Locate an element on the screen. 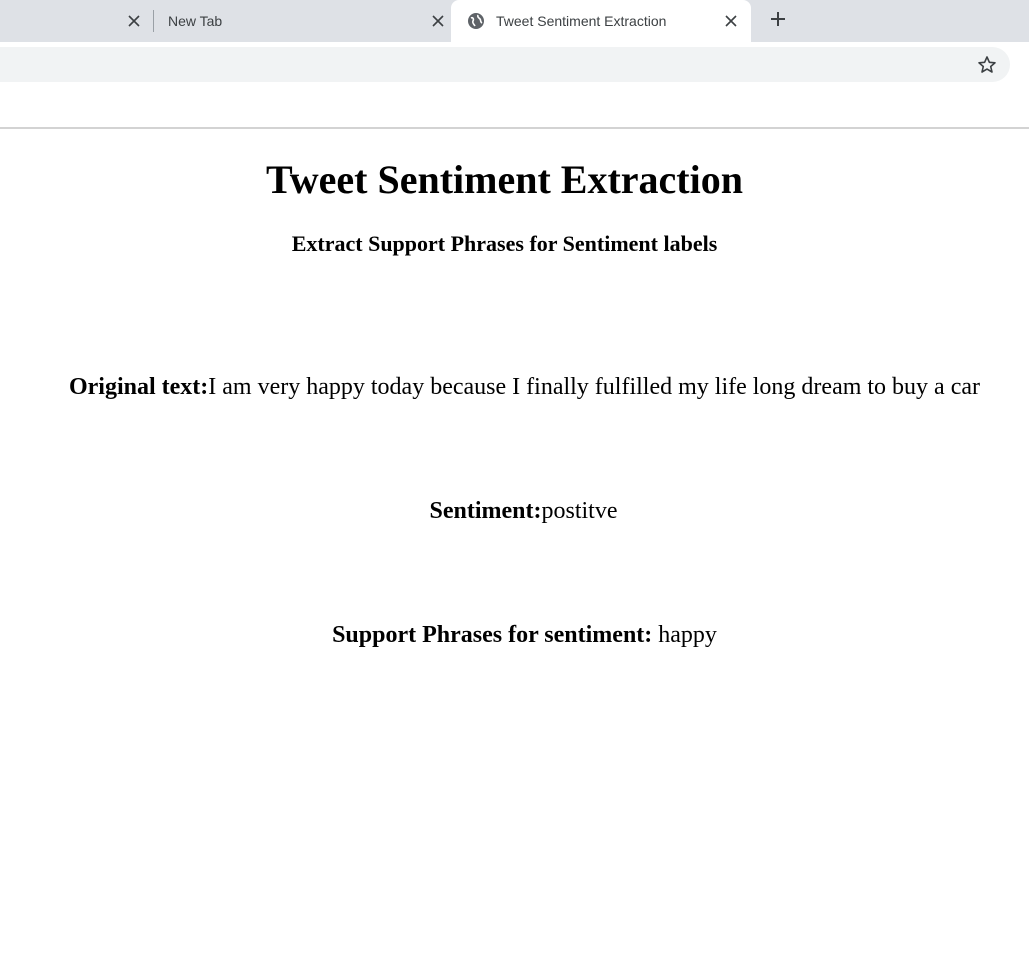 Image resolution: width=1029 pixels, height=954 pixels. support-phrases-label: Support Phrases for sentiment: is located at coordinates (492, 635).